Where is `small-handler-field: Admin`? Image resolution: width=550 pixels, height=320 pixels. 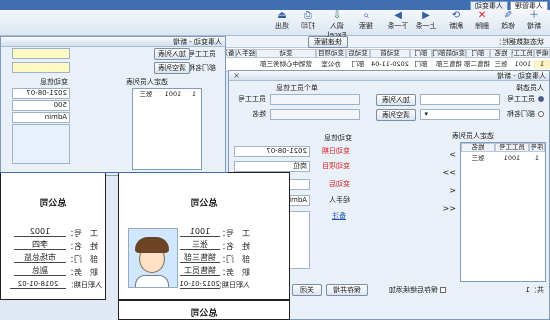 small-handler-field: Admin is located at coordinates (41, 117).